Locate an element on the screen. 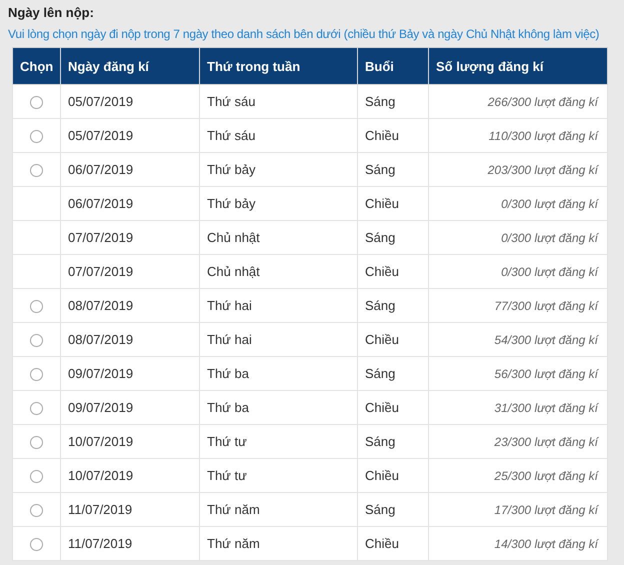 The width and height of the screenshot is (624, 565). table-cell: 25/300 lượt đăng kí is located at coordinates (518, 475).